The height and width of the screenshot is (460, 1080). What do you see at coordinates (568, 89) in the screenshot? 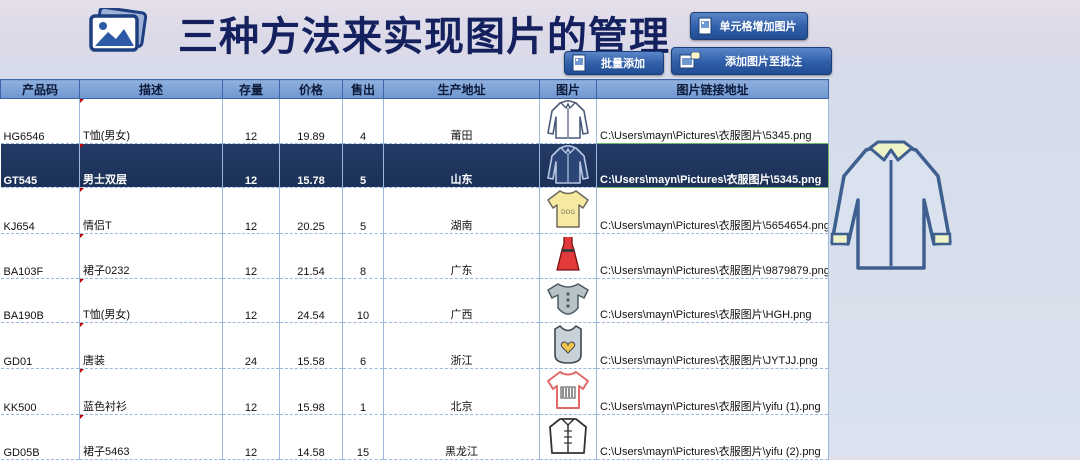
I see `column-header: 图片` at bounding box center [568, 89].